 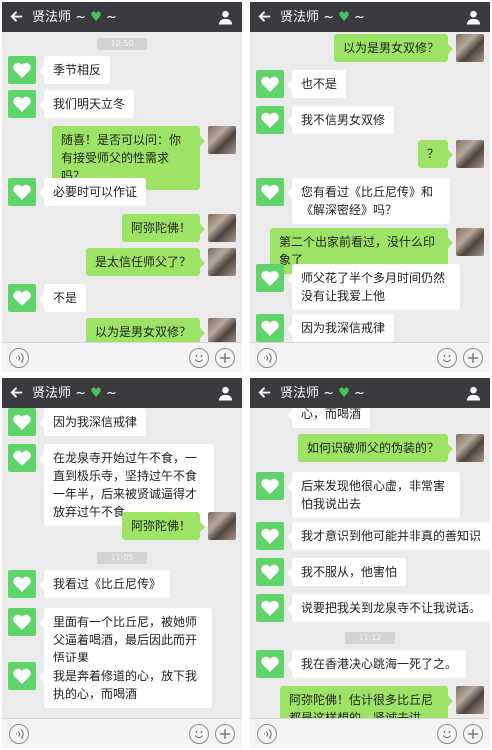 What do you see at coordinates (328, 418) in the screenshot?
I see `message-bubble: 心，而喝酒` at bounding box center [328, 418].